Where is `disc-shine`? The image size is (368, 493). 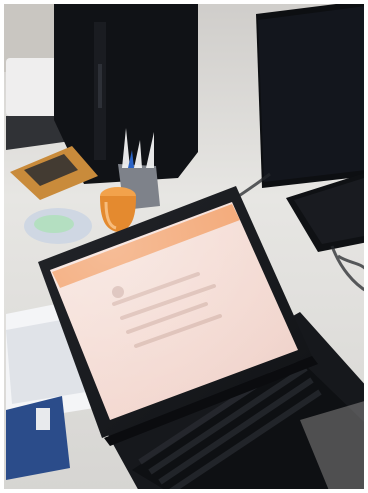 disc-shine is located at coordinates (54, 224).